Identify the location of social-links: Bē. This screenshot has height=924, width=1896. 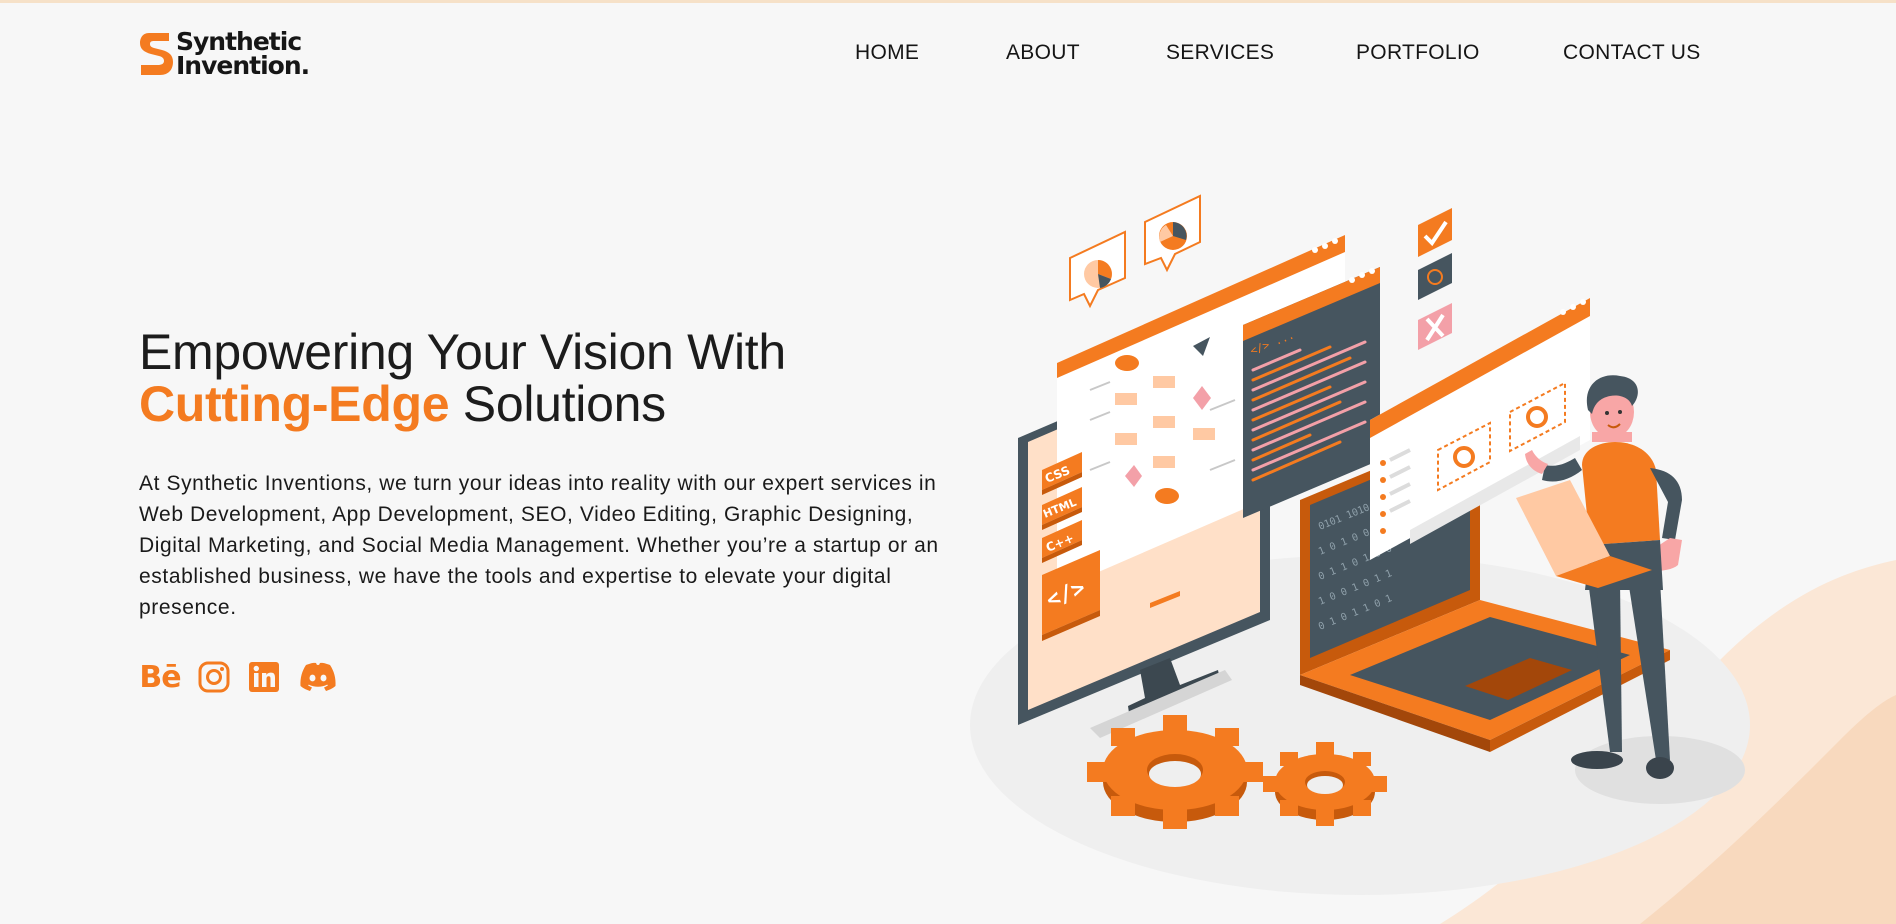
(247, 677).